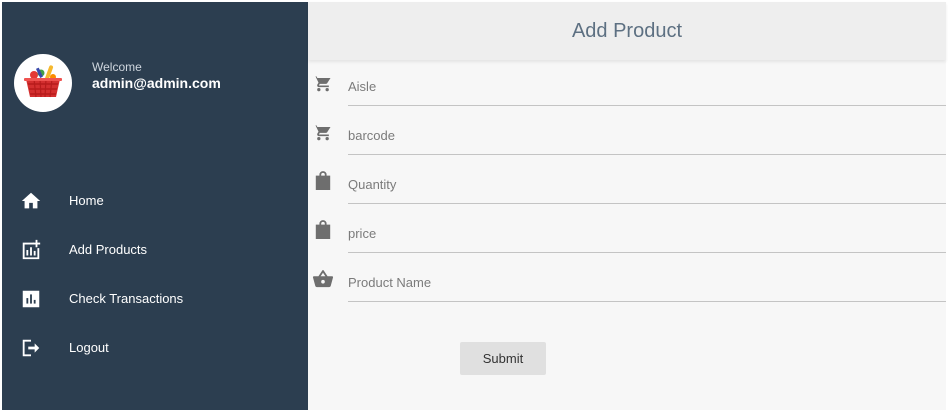 Image resolution: width=948 pixels, height=414 pixels. I want to click on sidebar-item-home: Home, so click(155, 200).